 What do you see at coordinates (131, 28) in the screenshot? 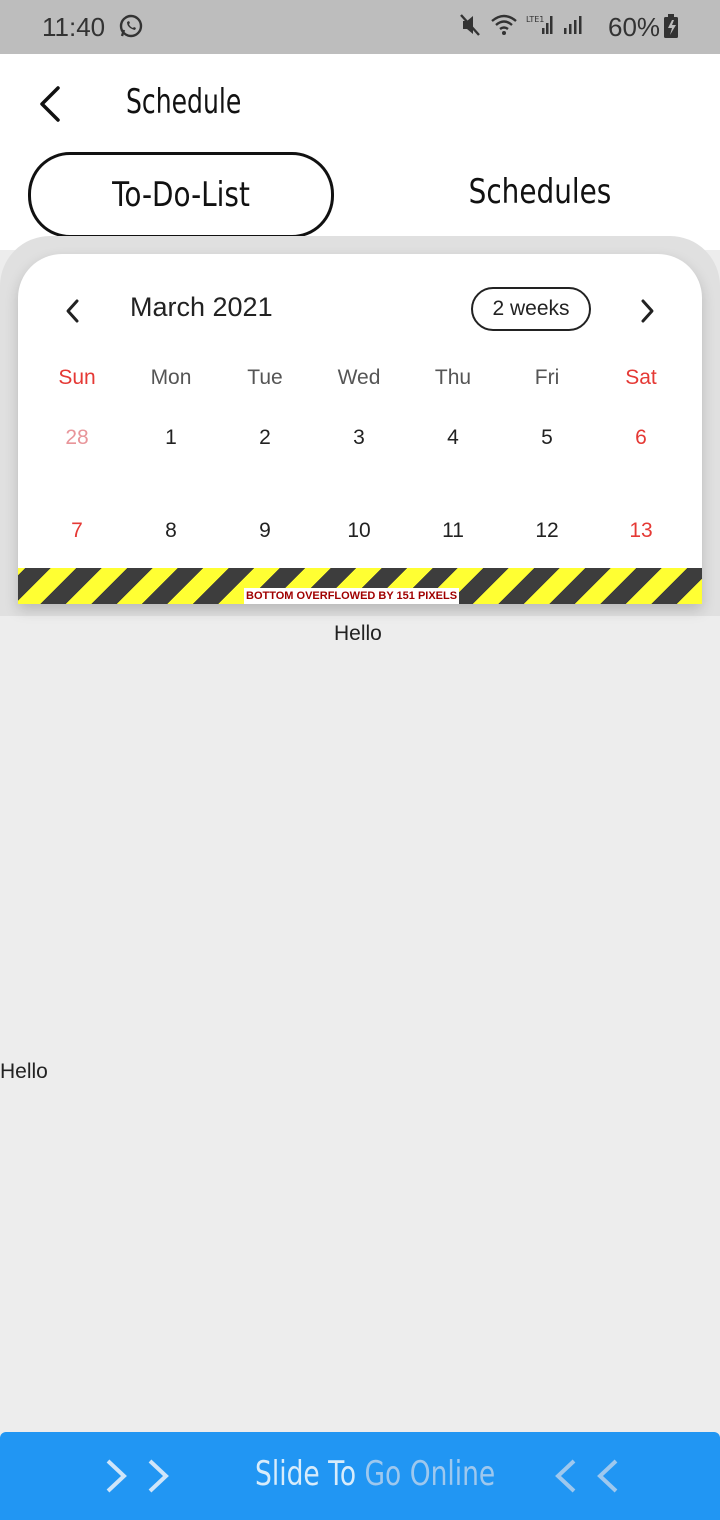
I see `whatsapp-icon` at bounding box center [131, 28].